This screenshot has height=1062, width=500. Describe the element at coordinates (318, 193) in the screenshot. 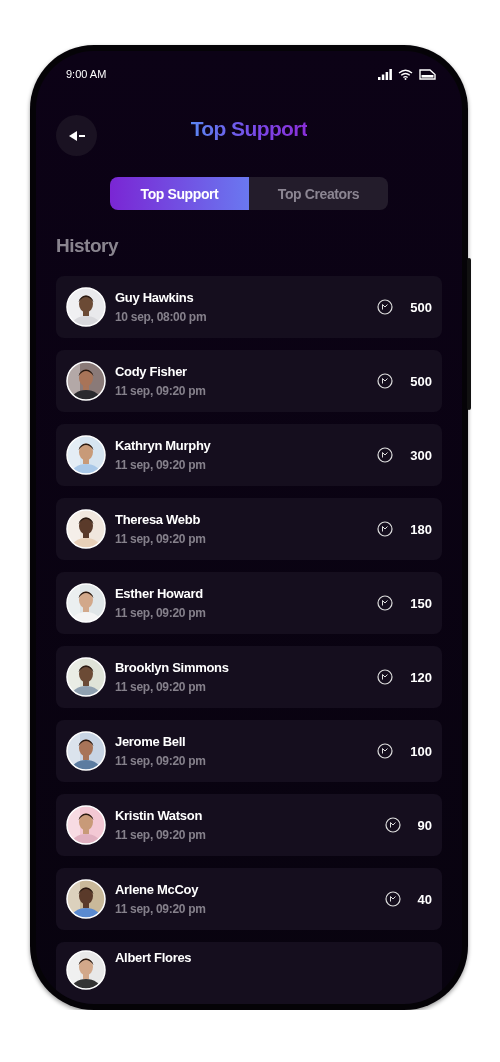

I see `tab: Top Creators` at that location.